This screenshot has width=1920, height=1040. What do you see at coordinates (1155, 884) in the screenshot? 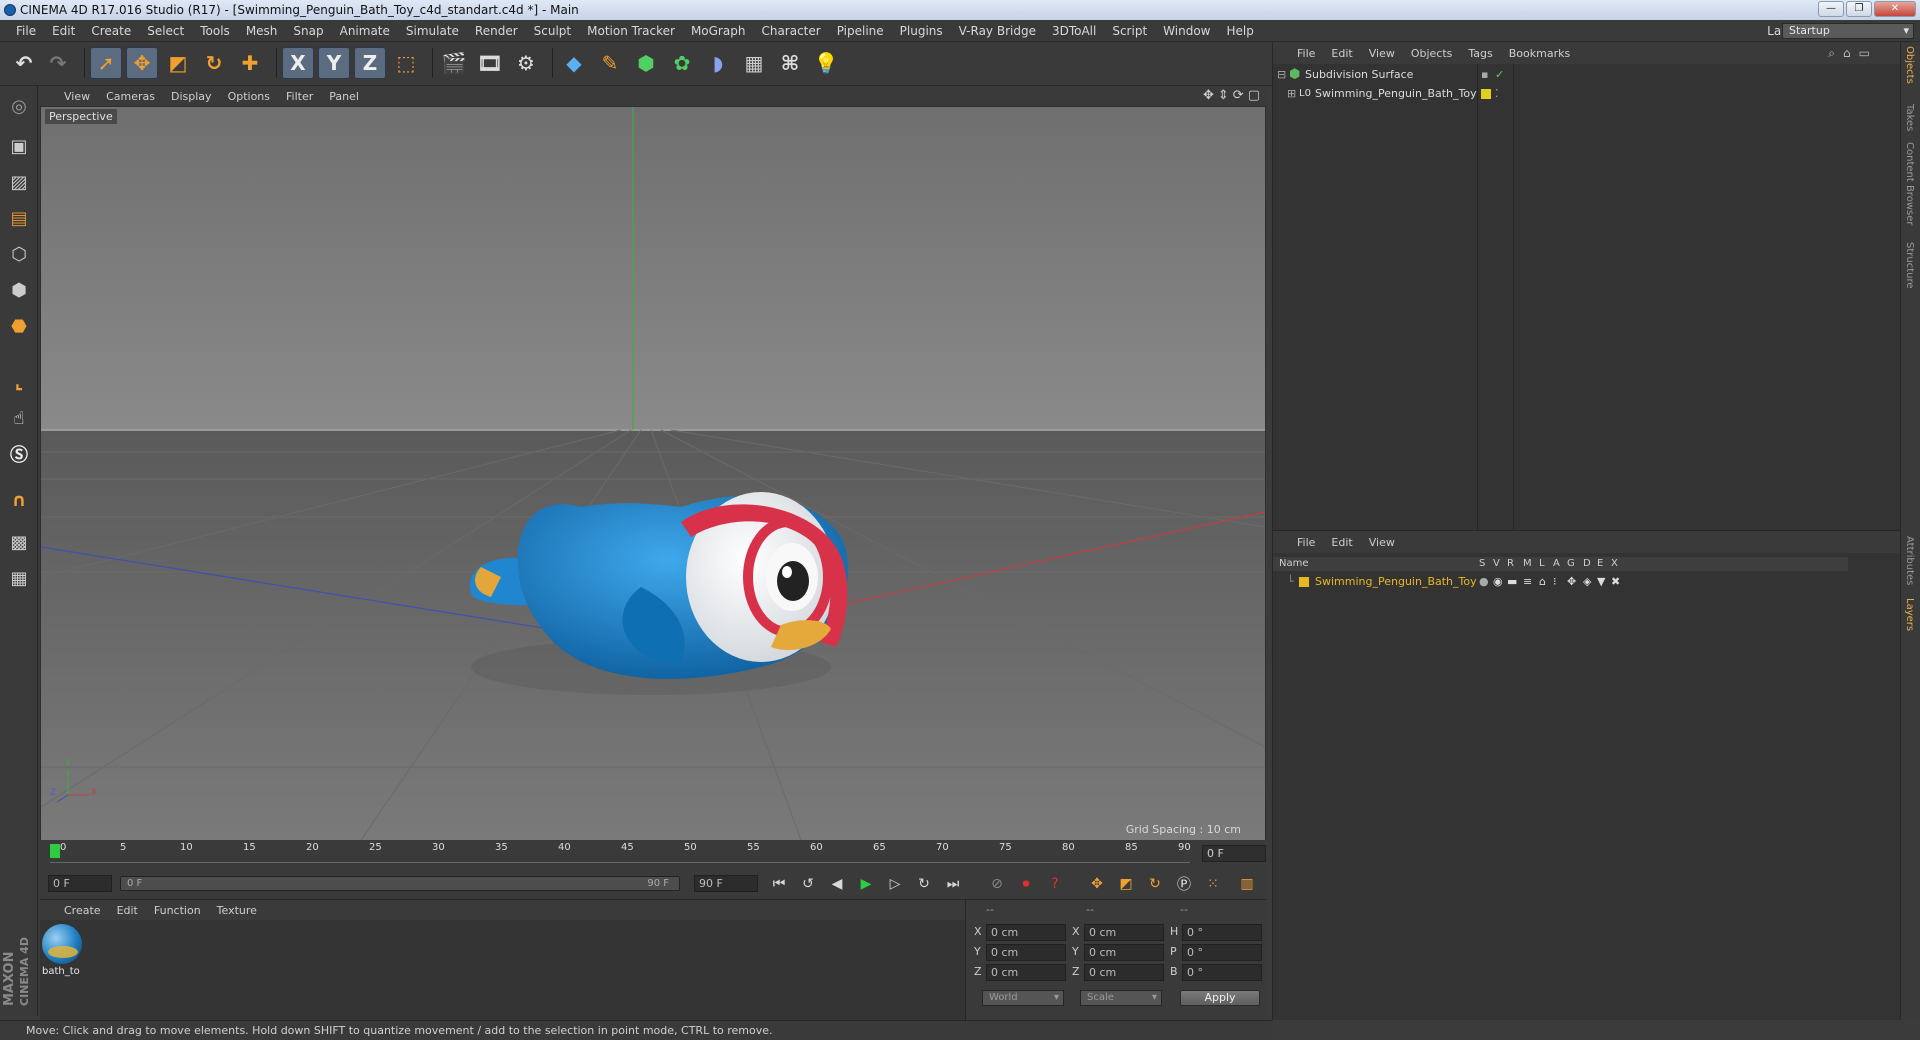
I see `key-rotation-icon: ↻` at bounding box center [1155, 884].